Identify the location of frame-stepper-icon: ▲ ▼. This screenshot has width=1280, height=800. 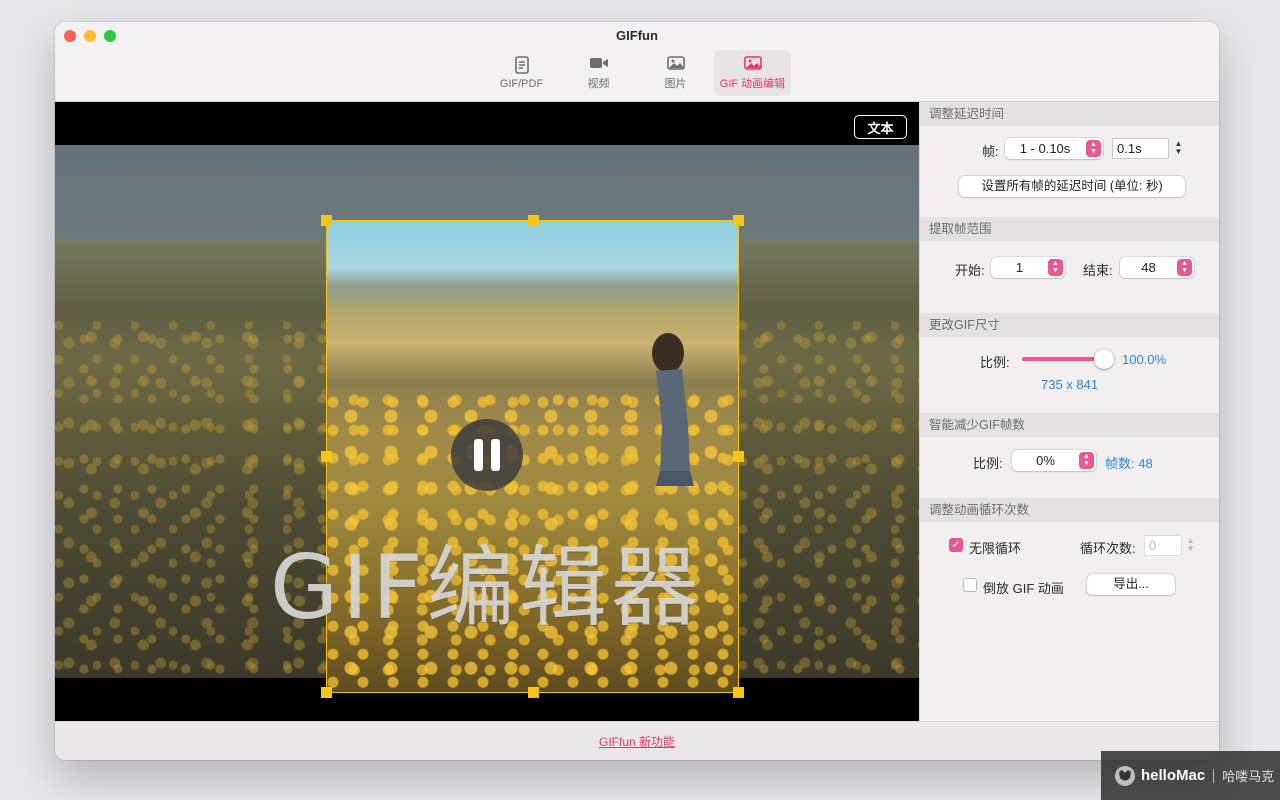
(1093, 148).